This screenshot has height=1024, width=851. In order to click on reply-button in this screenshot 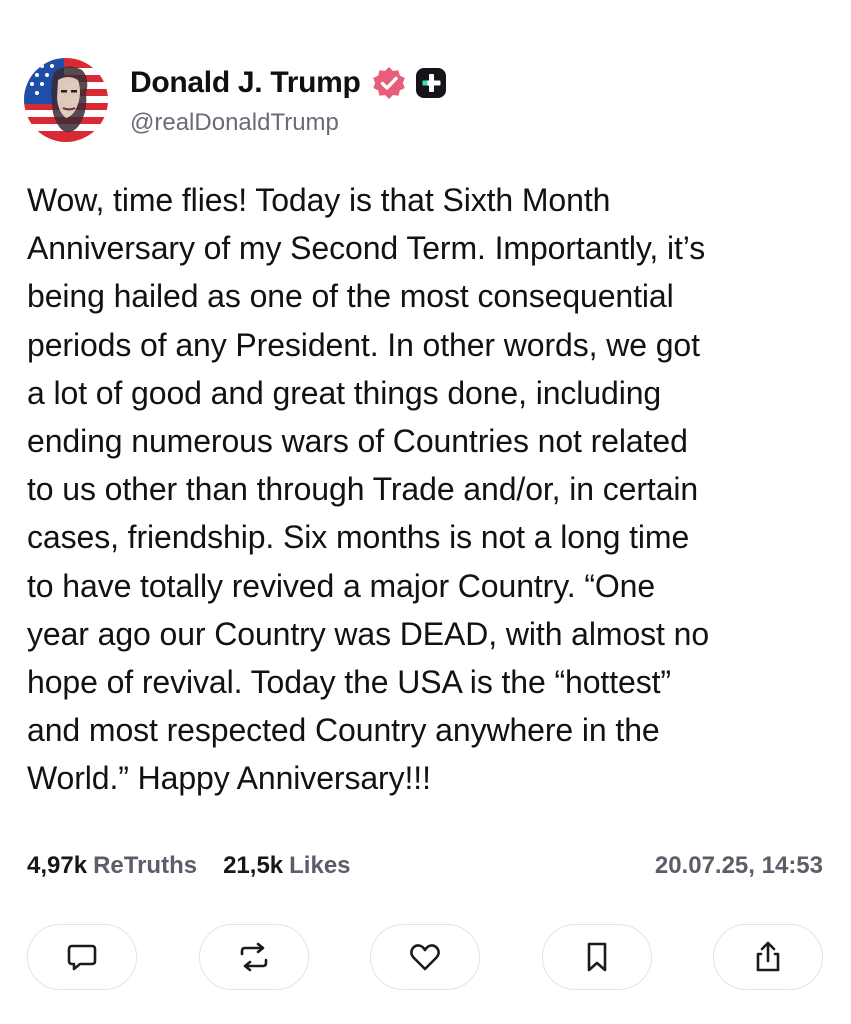, I will do `click(82, 957)`.